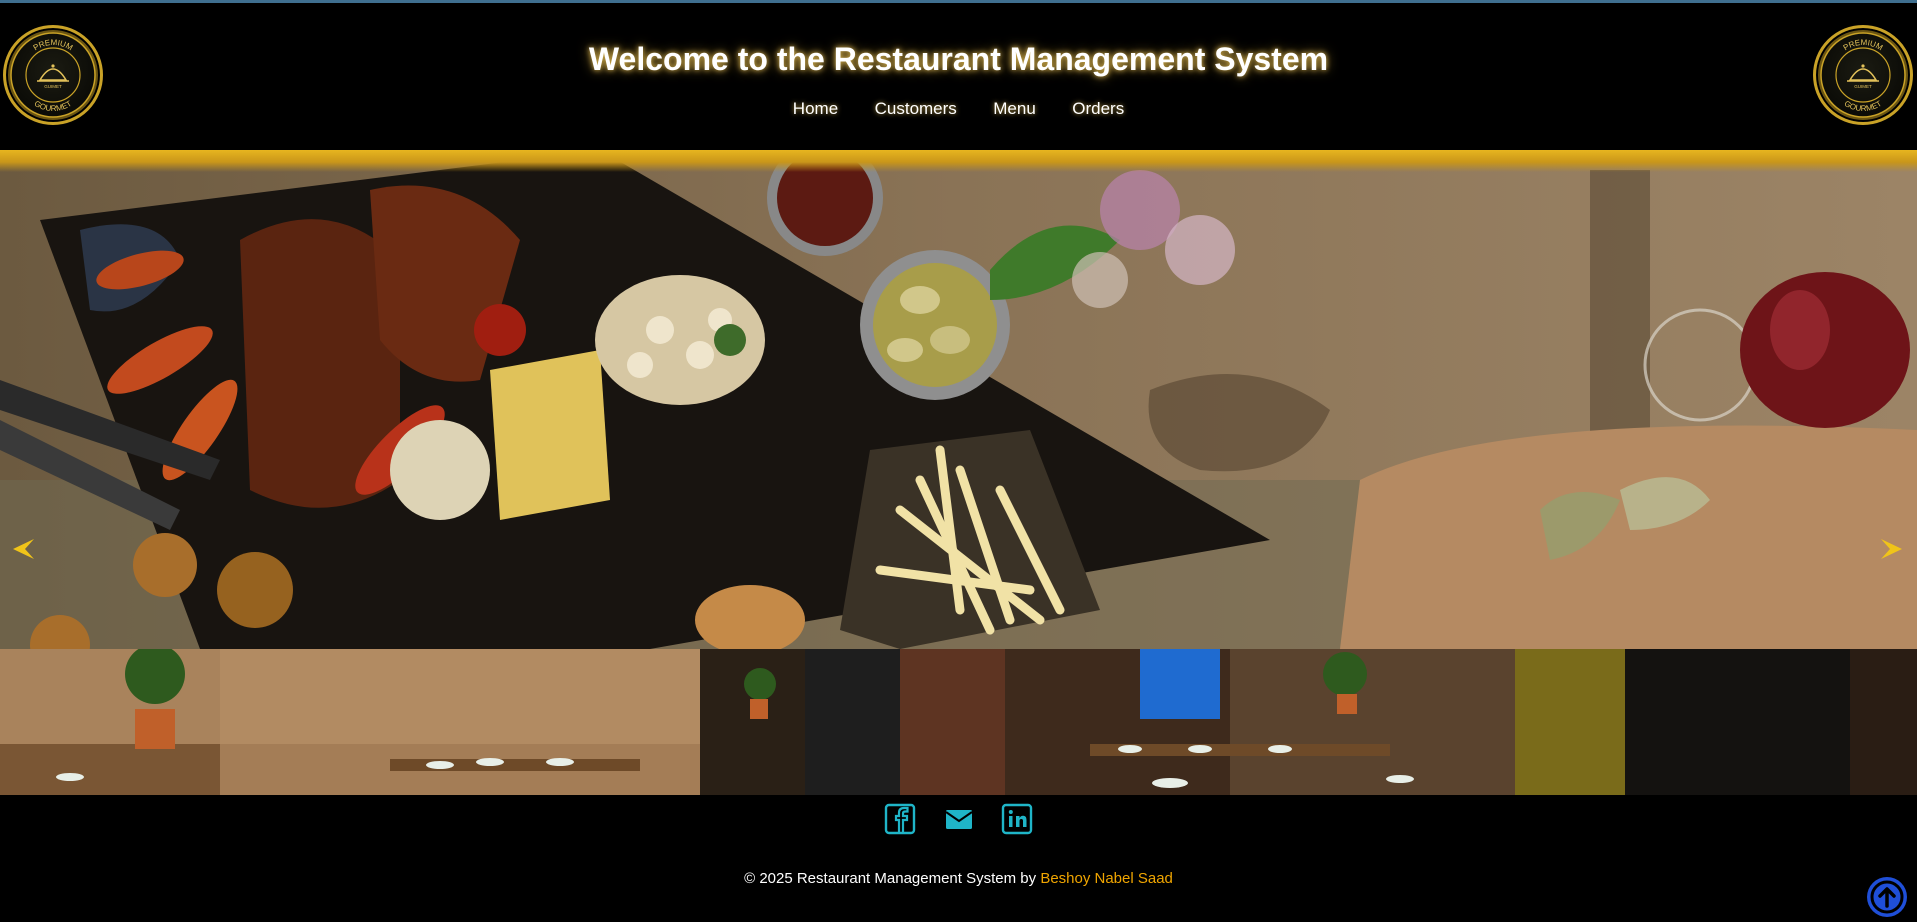  Describe the element at coordinates (23, 549) in the screenshot. I see `carousel-prev-arrow-icon` at that location.